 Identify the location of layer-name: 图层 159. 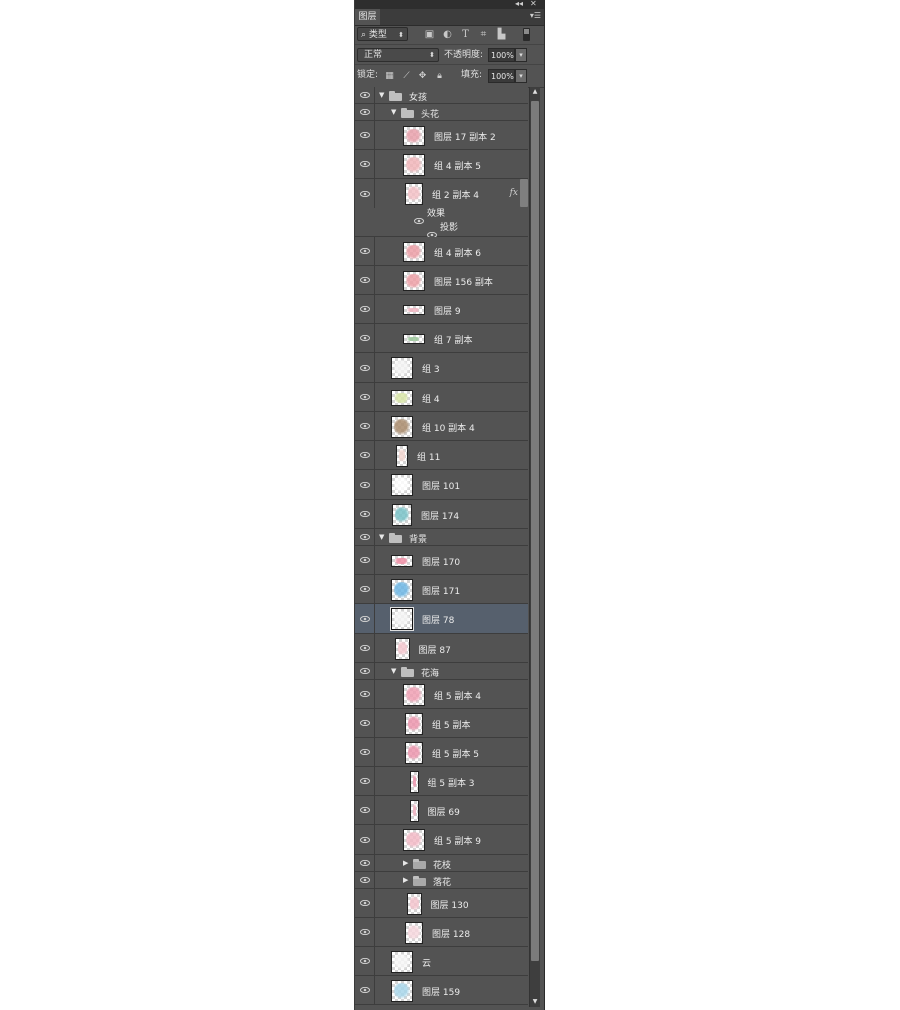
(441, 991).